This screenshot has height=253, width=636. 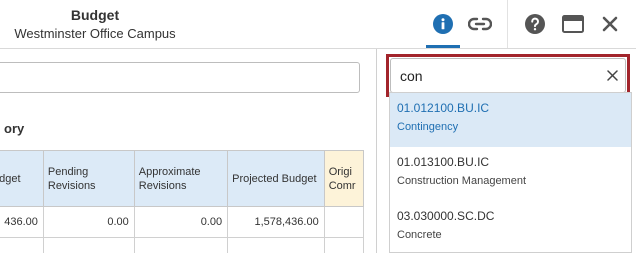 I want to click on column-header-approximate-revisions: Approximate Revisions, so click(x=181, y=178).